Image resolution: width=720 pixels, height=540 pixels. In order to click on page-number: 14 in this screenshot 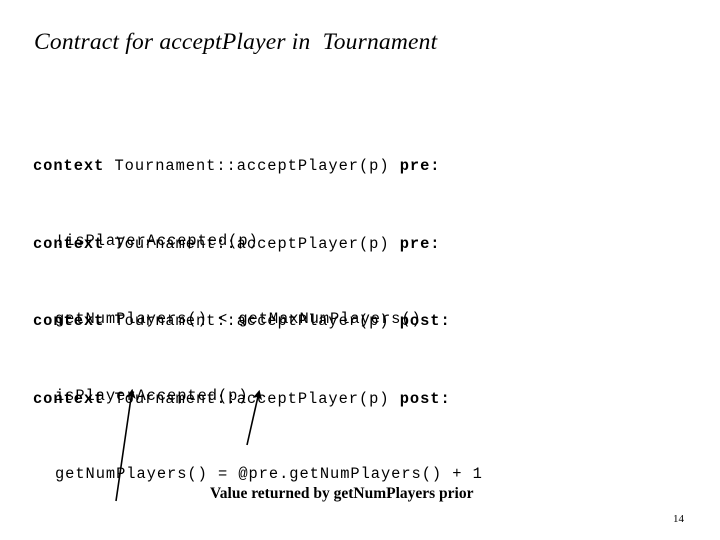, I will do `click(678, 519)`.